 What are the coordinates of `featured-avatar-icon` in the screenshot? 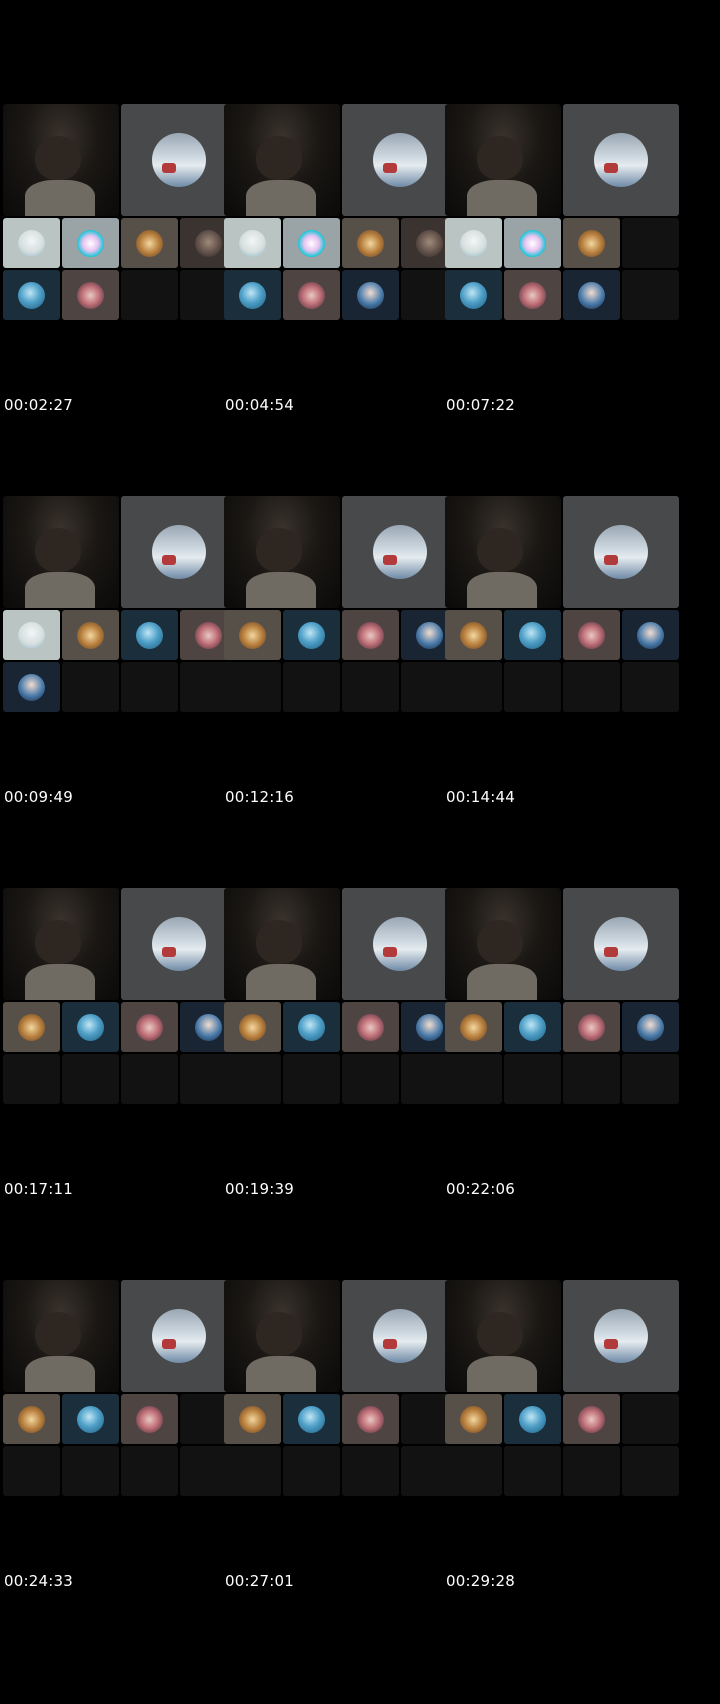 It's located at (400, 160).